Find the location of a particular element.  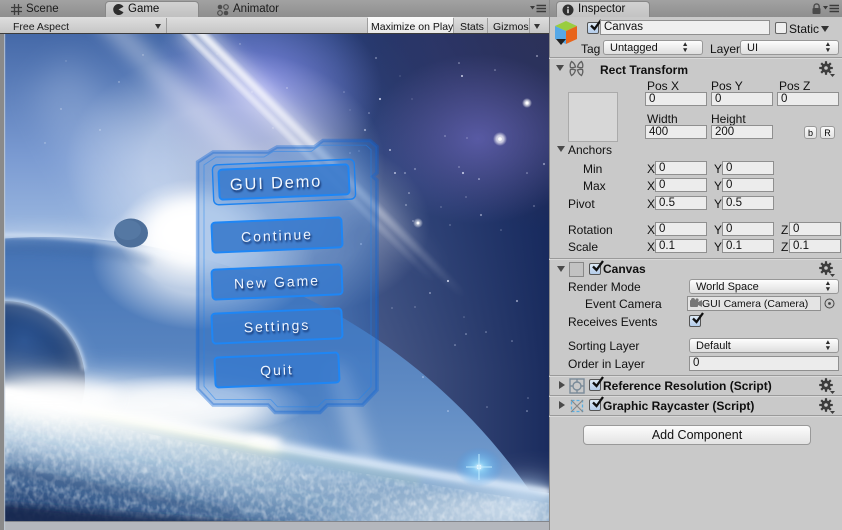

svg-text: Quit is located at coordinates (277, 369).